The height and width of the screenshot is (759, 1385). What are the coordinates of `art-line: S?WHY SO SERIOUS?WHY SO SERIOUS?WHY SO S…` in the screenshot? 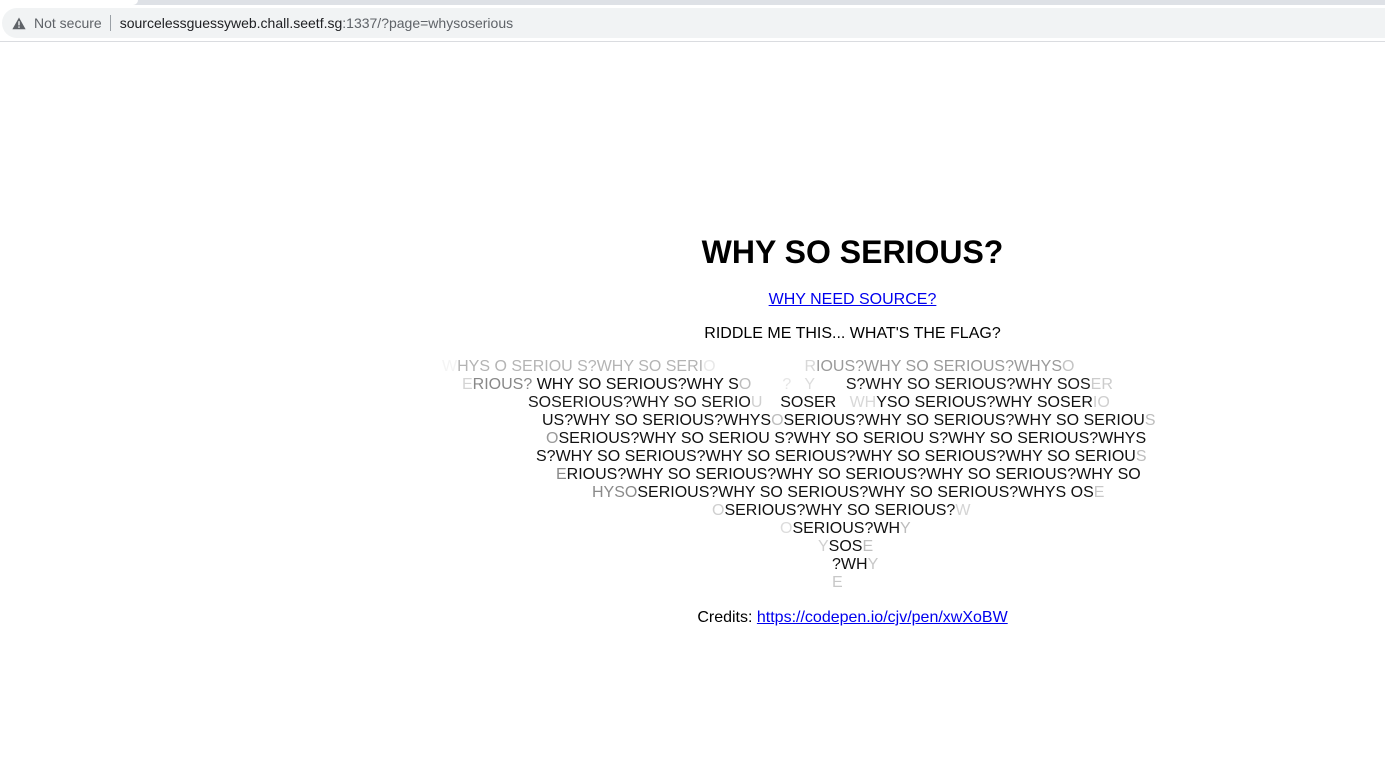 It's located at (841, 457).